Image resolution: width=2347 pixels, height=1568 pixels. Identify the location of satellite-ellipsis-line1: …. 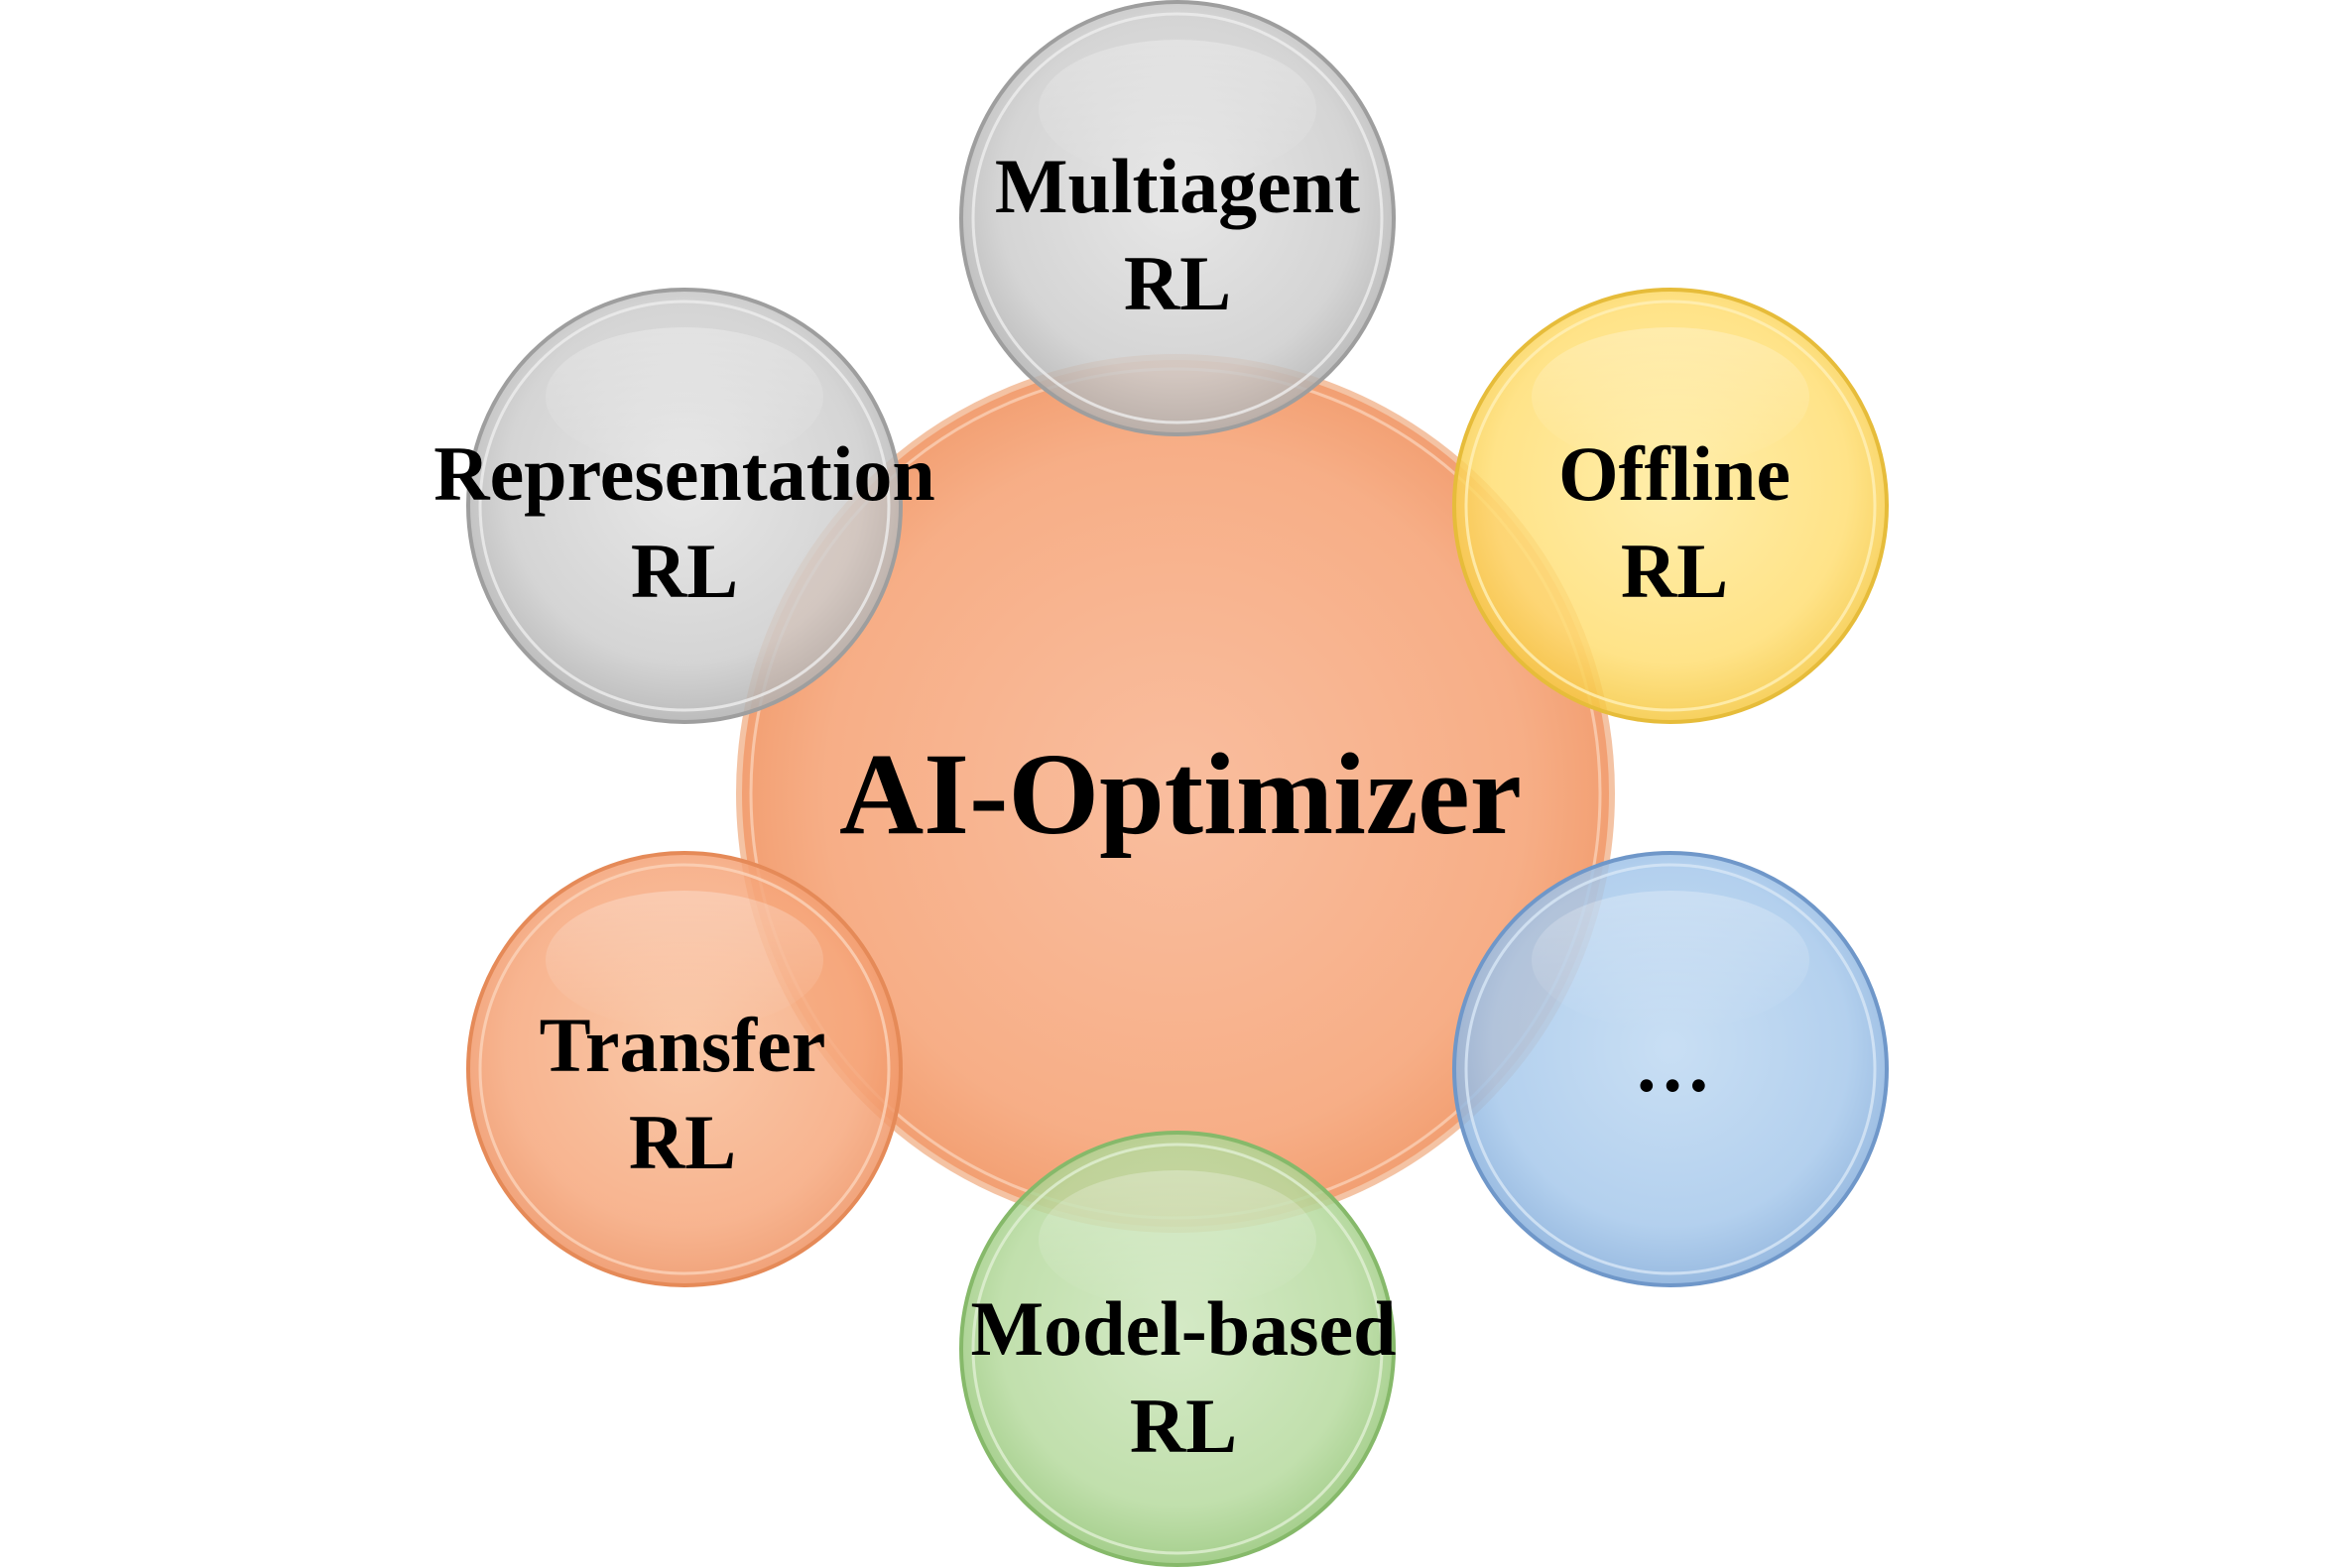
(1672, 1065).